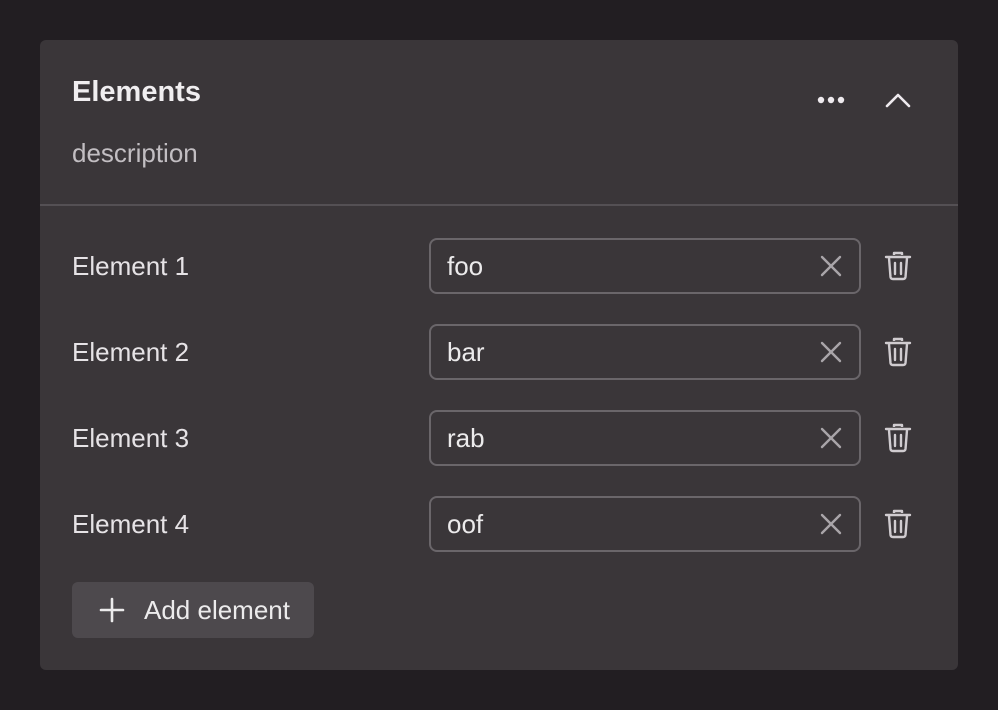  I want to click on element-row: Element 3, so click(499, 438).